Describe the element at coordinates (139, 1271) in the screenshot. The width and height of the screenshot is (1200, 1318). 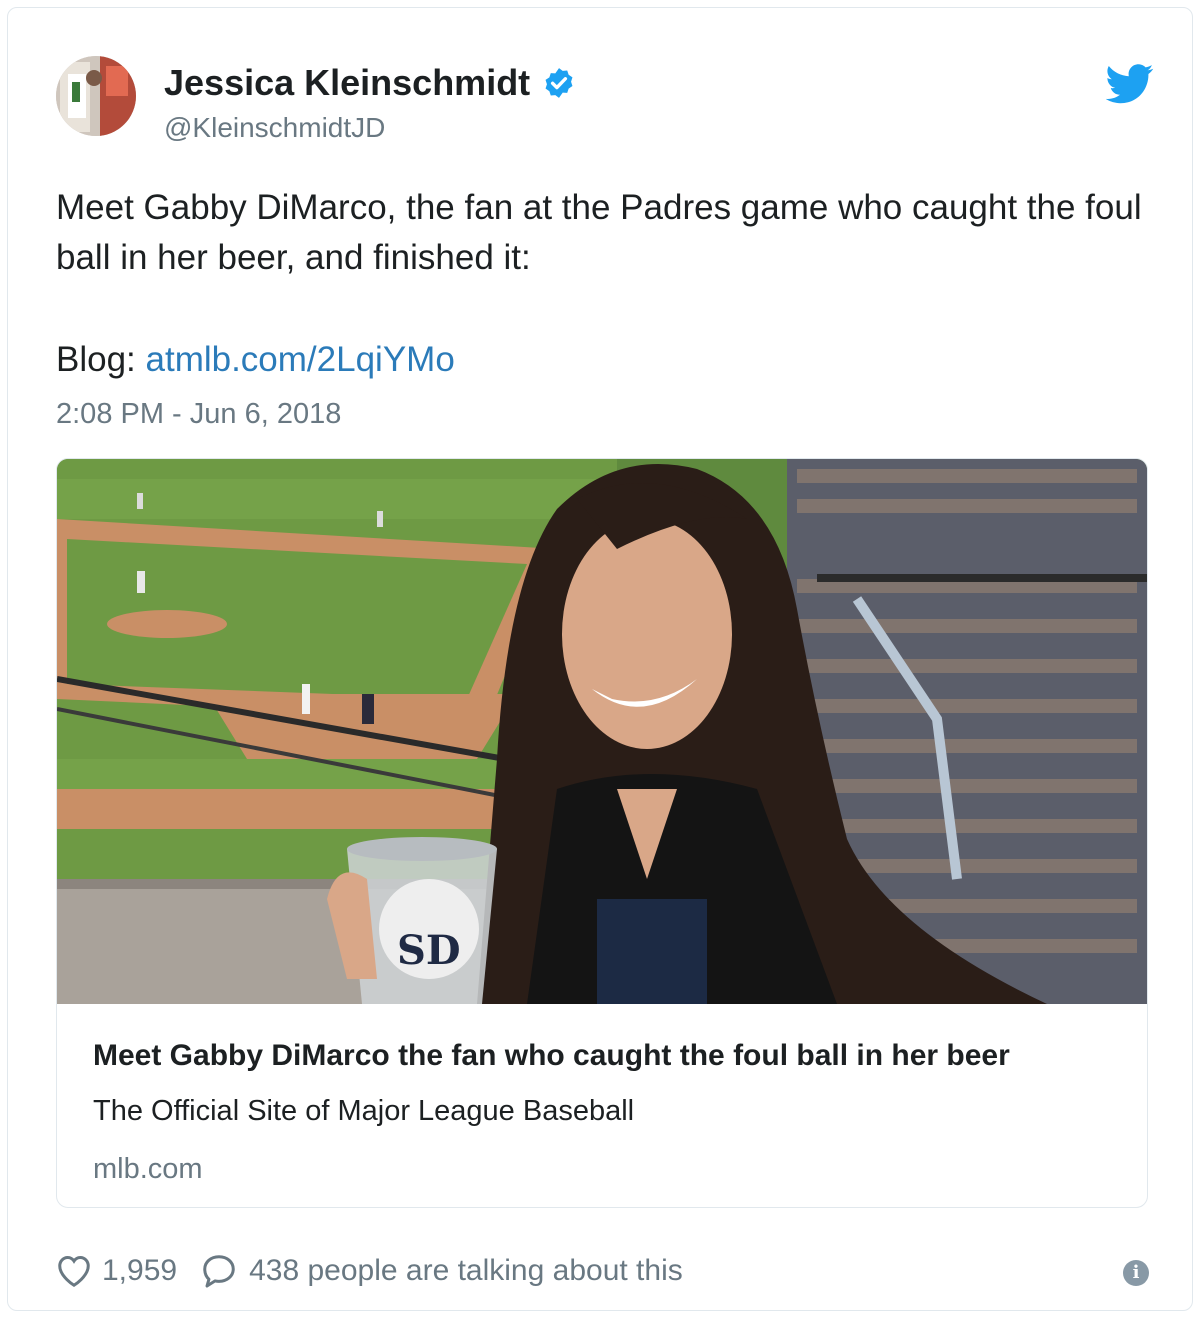
I see `like-count: 1,959` at that location.